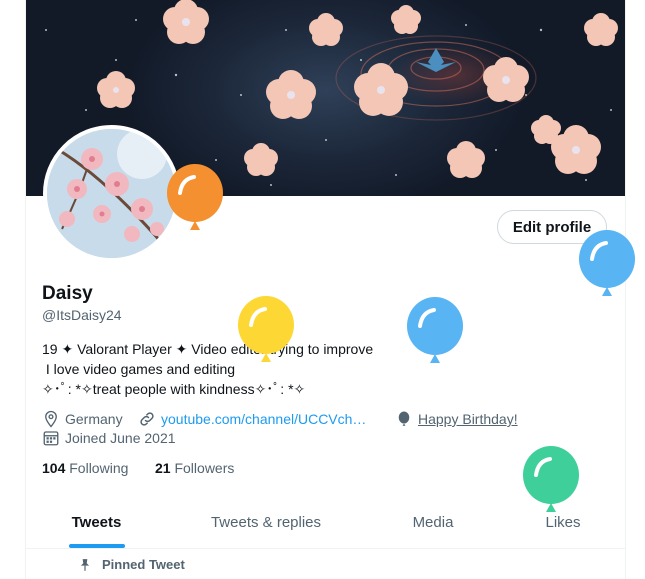 Image resolution: width=645 pixels, height=579 pixels. Describe the element at coordinates (82, 315) in the screenshot. I see `profile-handle: @ItsDaisy24` at that location.